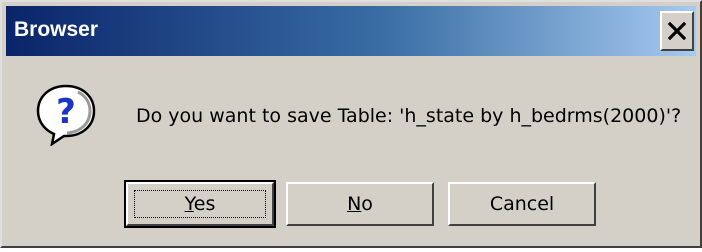 The height and width of the screenshot is (252, 702). I want to click on cancel-button: Cancel, so click(522, 204).